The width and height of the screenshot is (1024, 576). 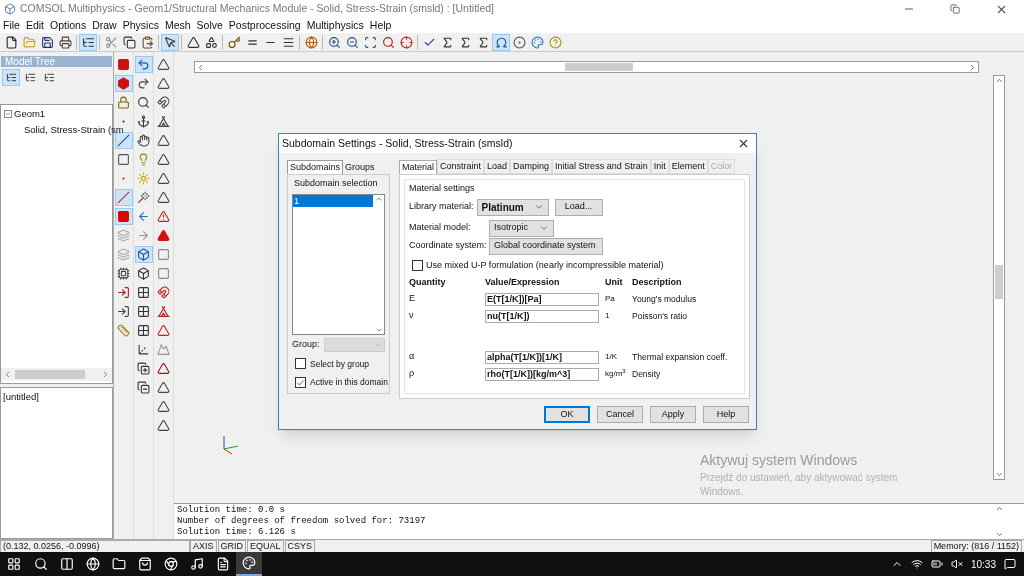 I want to click on material-dropdown: Platinum, so click(x=512, y=207).